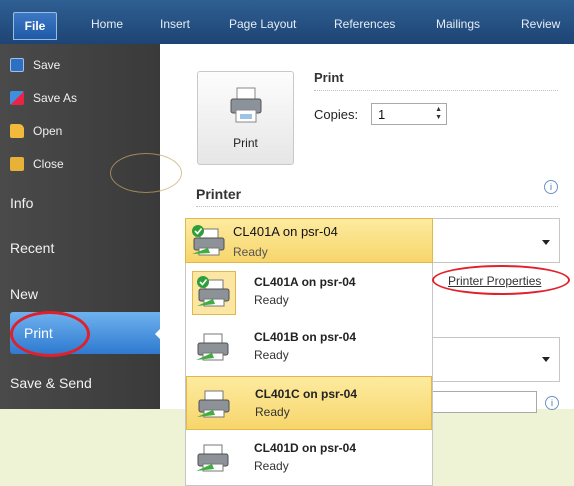 Image resolution: width=574 pixels, height=486 pixels. What do you see at coordinates (17, 65) in the screenshot?
I see `save-icon` at bounding box center [17, 65].